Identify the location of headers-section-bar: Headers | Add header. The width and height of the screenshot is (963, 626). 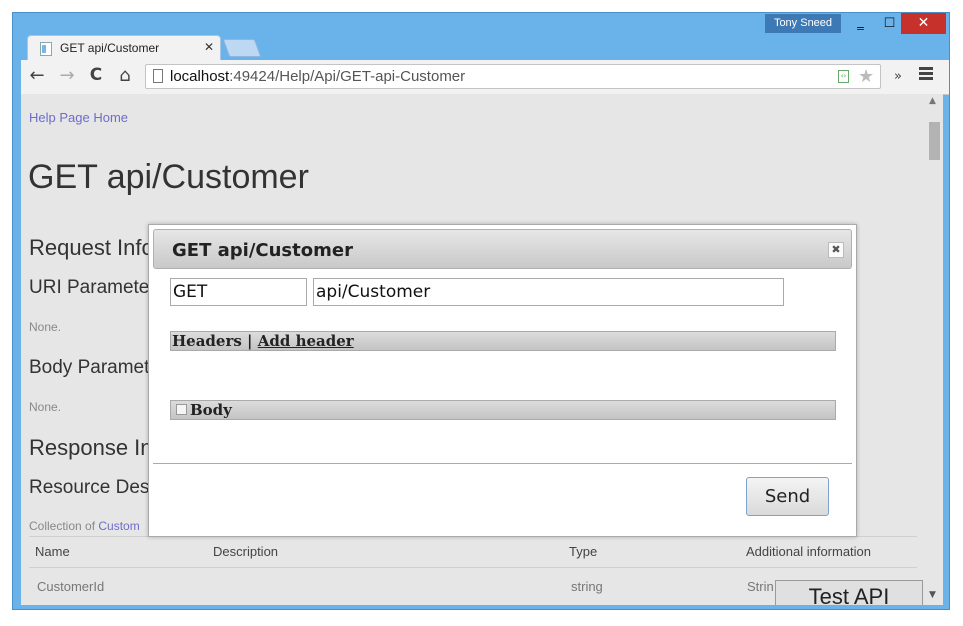
(503, 341).